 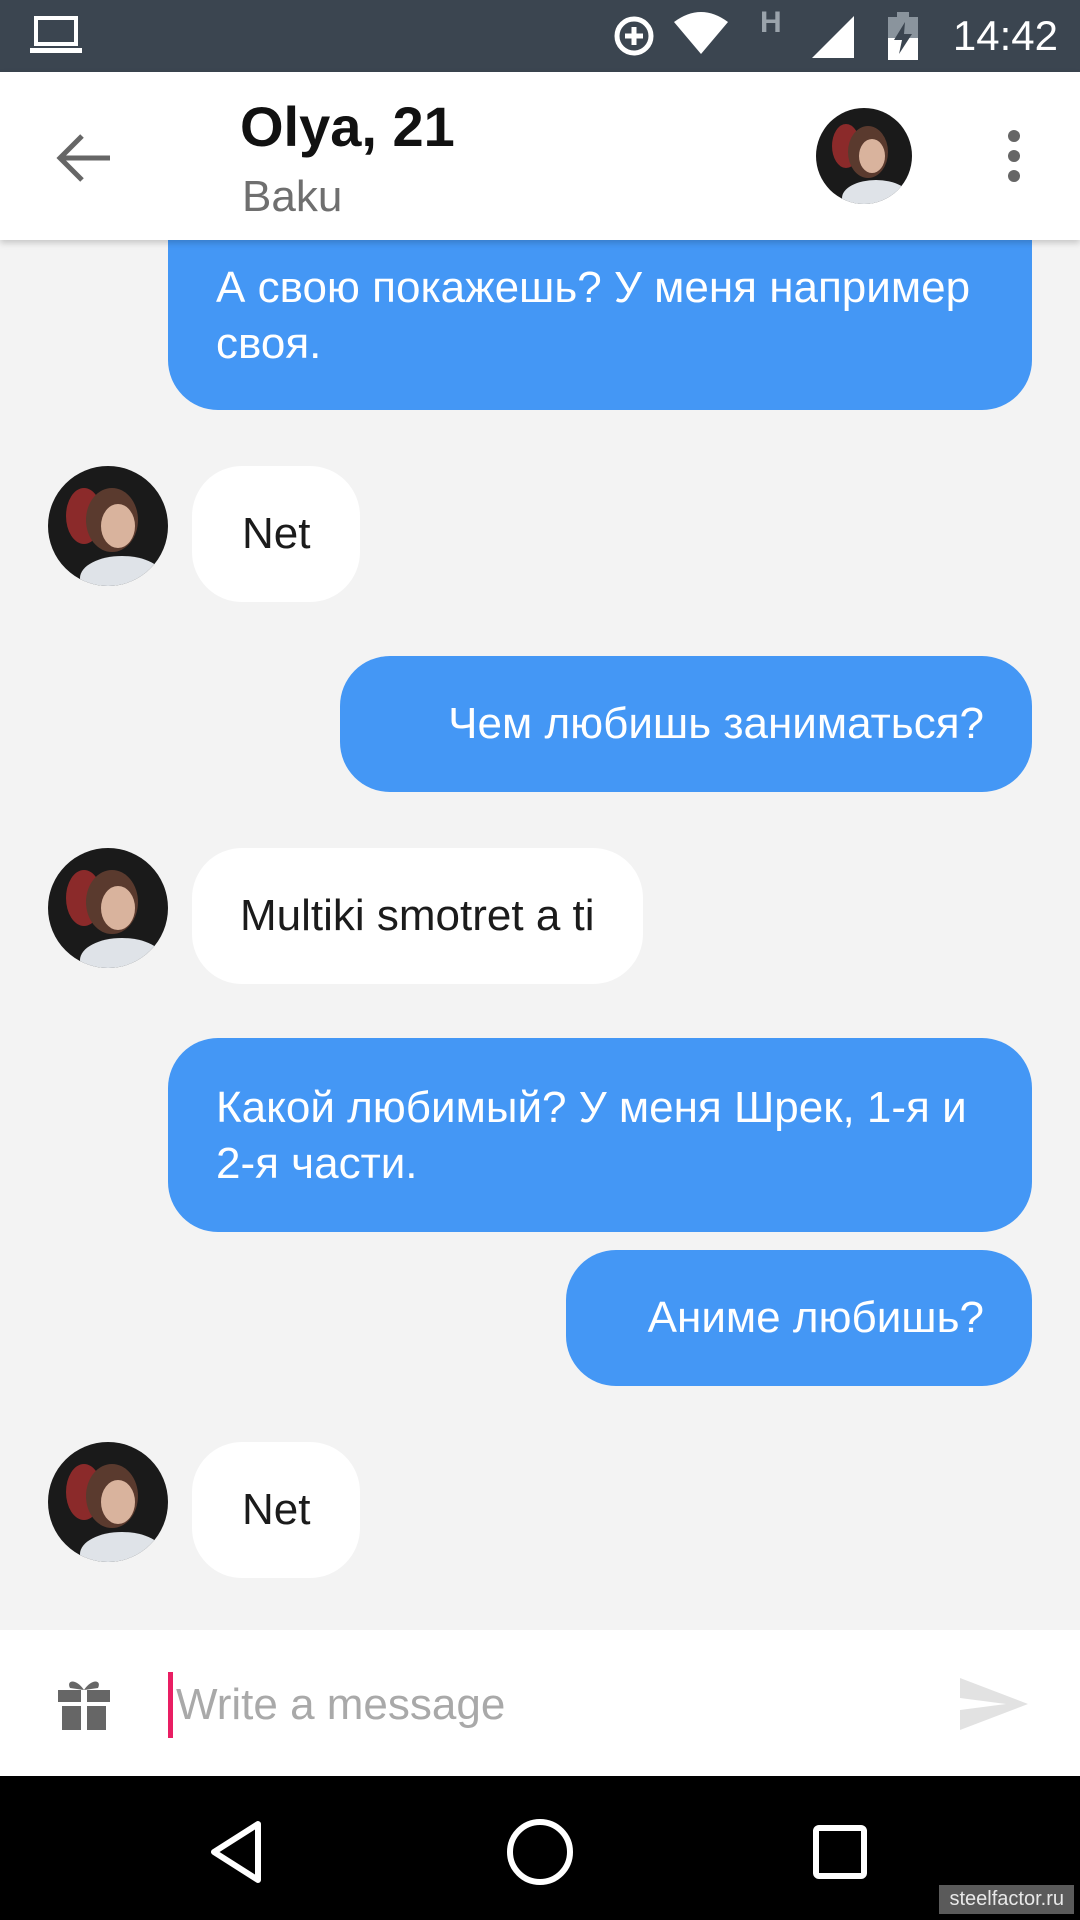 I want to click on nav-recents-icon, so click(x=840, y=1852).